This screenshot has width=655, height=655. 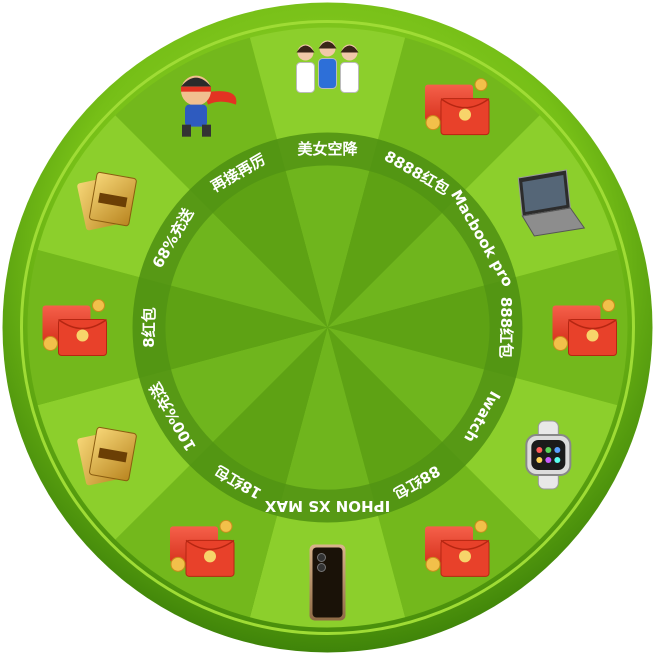 What do you see at coordinates (149, 327) in the screenshot?
I see `segment-label-9: 8红包` at bounding box center [149, 327].